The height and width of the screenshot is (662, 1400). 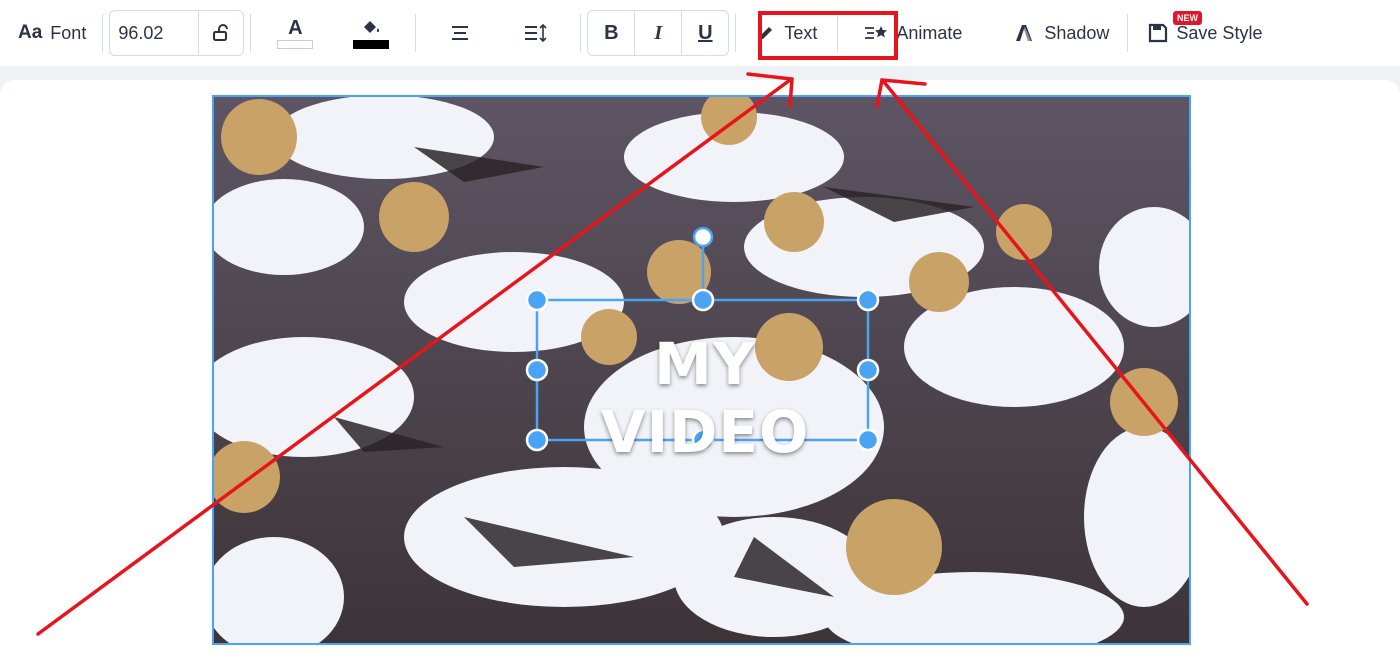 I want to click on save-icon, so click(x=1158, y=33).